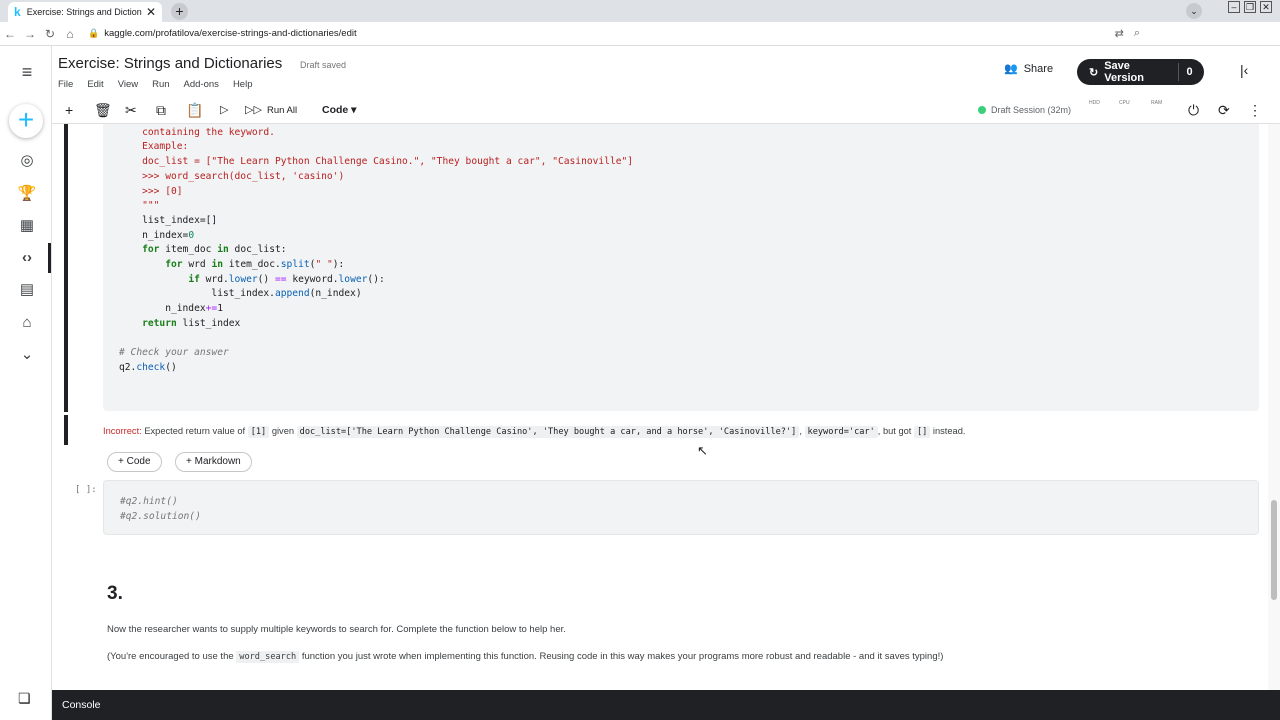  Describe the element at coordinates (168, 220) in the screenshot. I see `code-line: list_index=[]` at that location.